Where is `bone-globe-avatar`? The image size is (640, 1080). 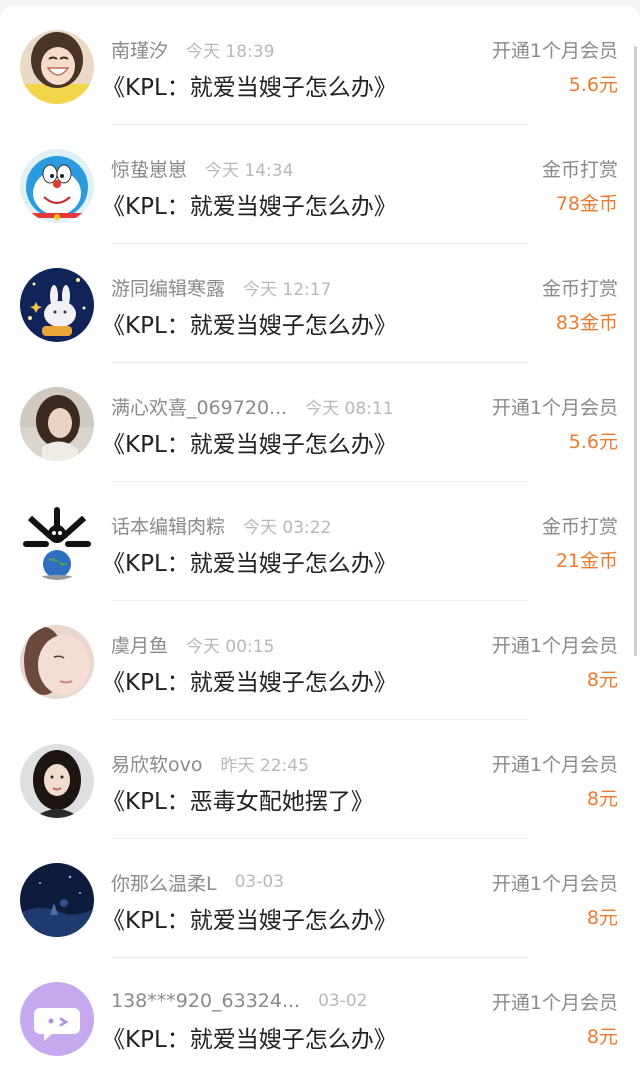
bone-globe-avatar is located at coordinates (57, 543).